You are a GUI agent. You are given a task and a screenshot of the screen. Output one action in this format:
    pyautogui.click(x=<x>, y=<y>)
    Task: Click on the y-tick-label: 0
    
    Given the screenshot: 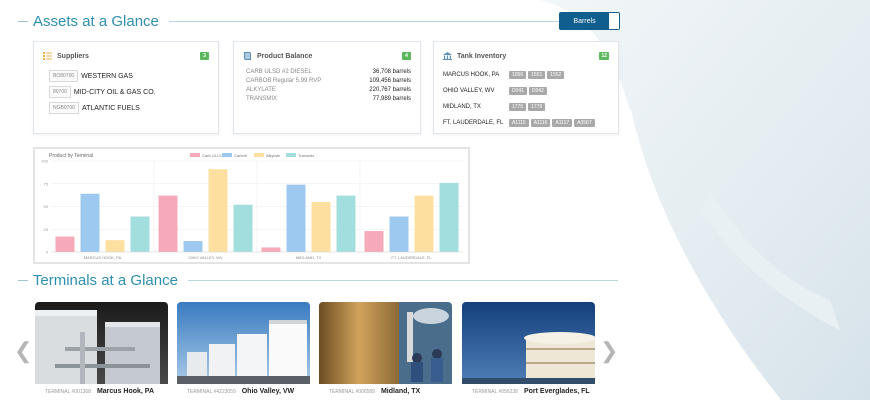 What is the action you would take?
    pyautogui.click(x=47, y=252)
    